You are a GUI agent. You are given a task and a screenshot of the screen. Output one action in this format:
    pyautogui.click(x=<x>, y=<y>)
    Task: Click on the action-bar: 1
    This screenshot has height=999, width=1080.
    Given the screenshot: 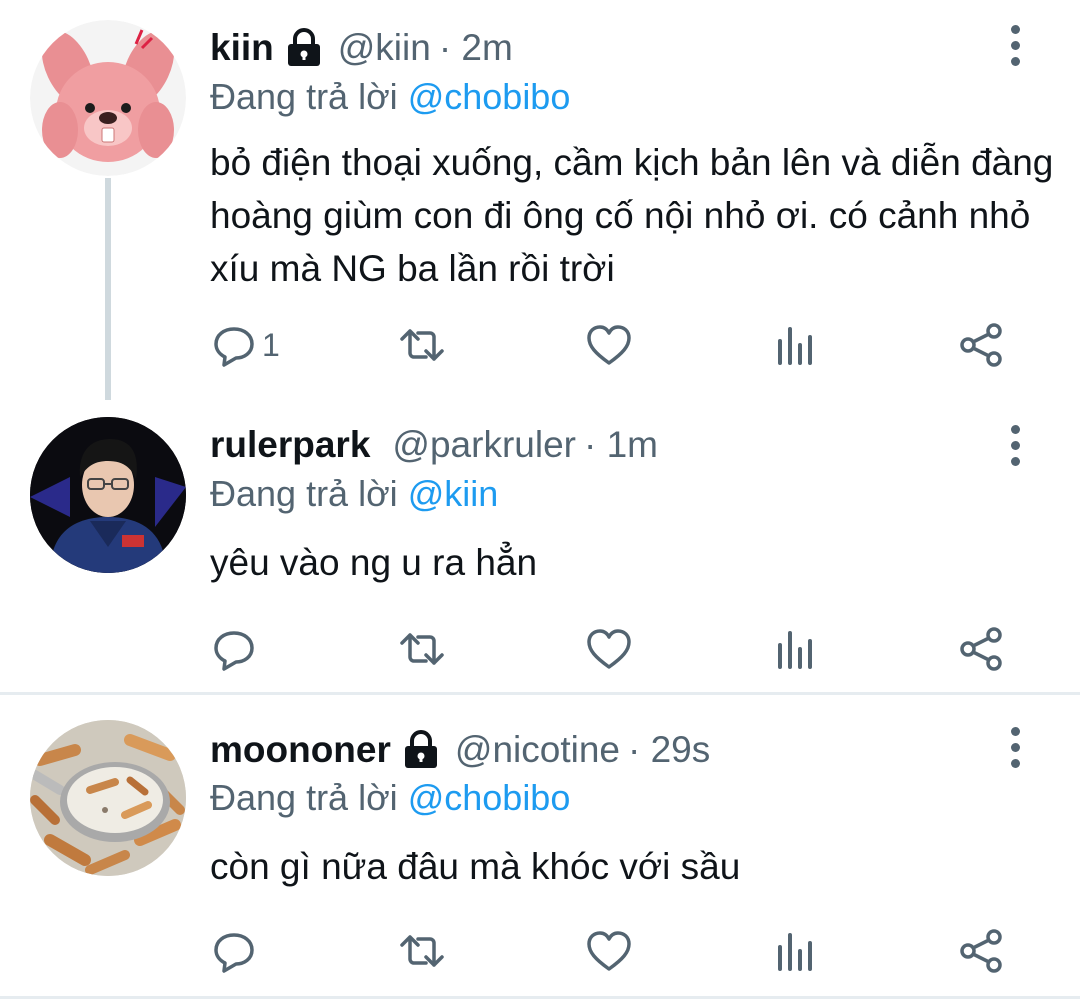 What is the action you would take?
    pyautogui.click(x=620, y=345)
    